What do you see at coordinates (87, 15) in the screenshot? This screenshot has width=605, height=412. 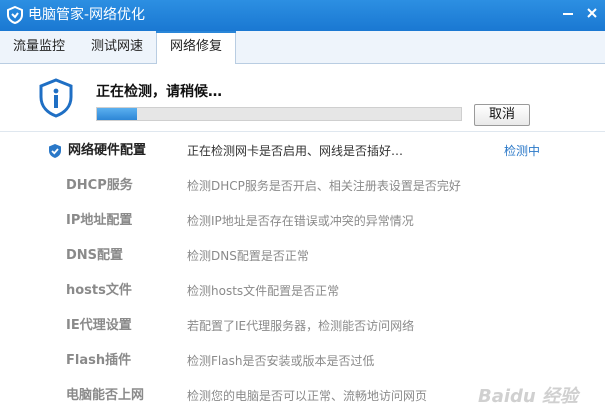 I see `window-title: 电脑管家-网络优化` at bounding box center [87, 15].